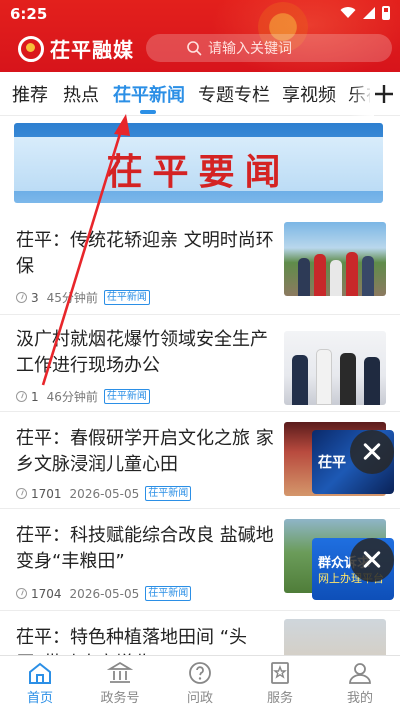  I want to click on nav-service: 服务, so click(280, 683).